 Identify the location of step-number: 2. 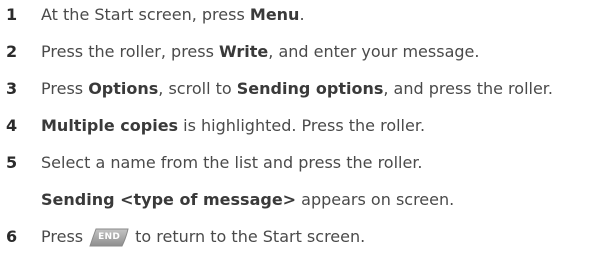
(12, 51).